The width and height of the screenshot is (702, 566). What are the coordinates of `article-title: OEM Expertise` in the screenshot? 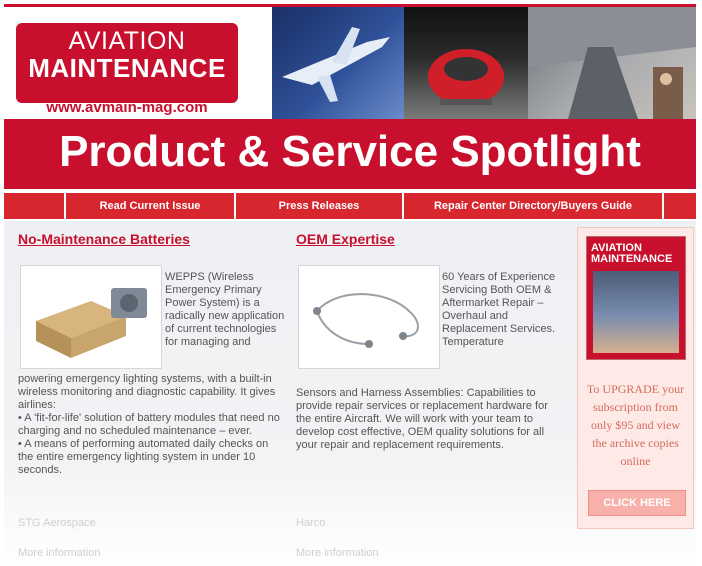 It's located at (430, 239).